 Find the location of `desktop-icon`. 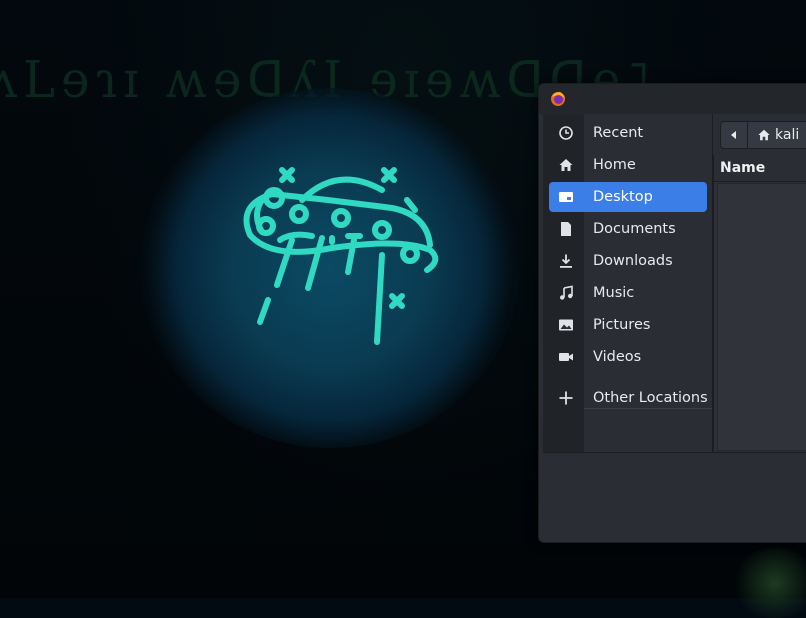

desktop-icon is located at coordinates (566, 197).